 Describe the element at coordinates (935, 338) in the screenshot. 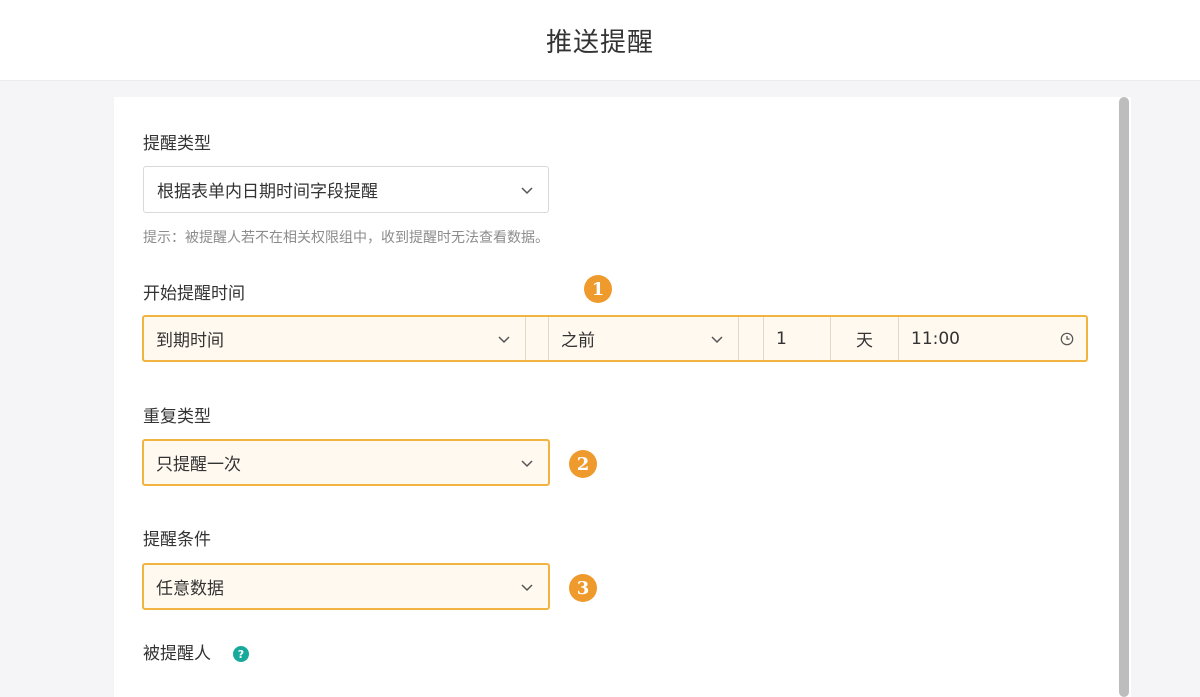

I see `time-value: 11:00` at that location.